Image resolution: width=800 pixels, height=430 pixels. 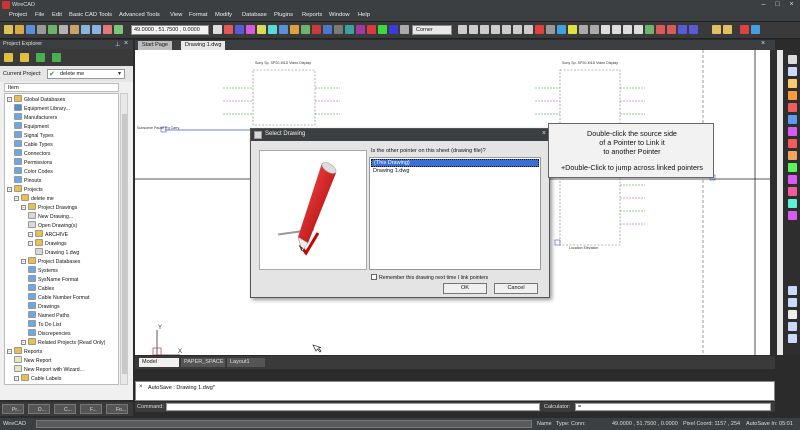 I want to click on rectangle-tool-icon, so click(x=272, y=29).